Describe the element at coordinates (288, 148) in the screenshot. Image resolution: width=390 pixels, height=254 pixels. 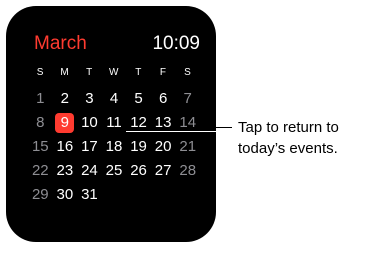
I see `callout-line-2: today’s events.` at that location.